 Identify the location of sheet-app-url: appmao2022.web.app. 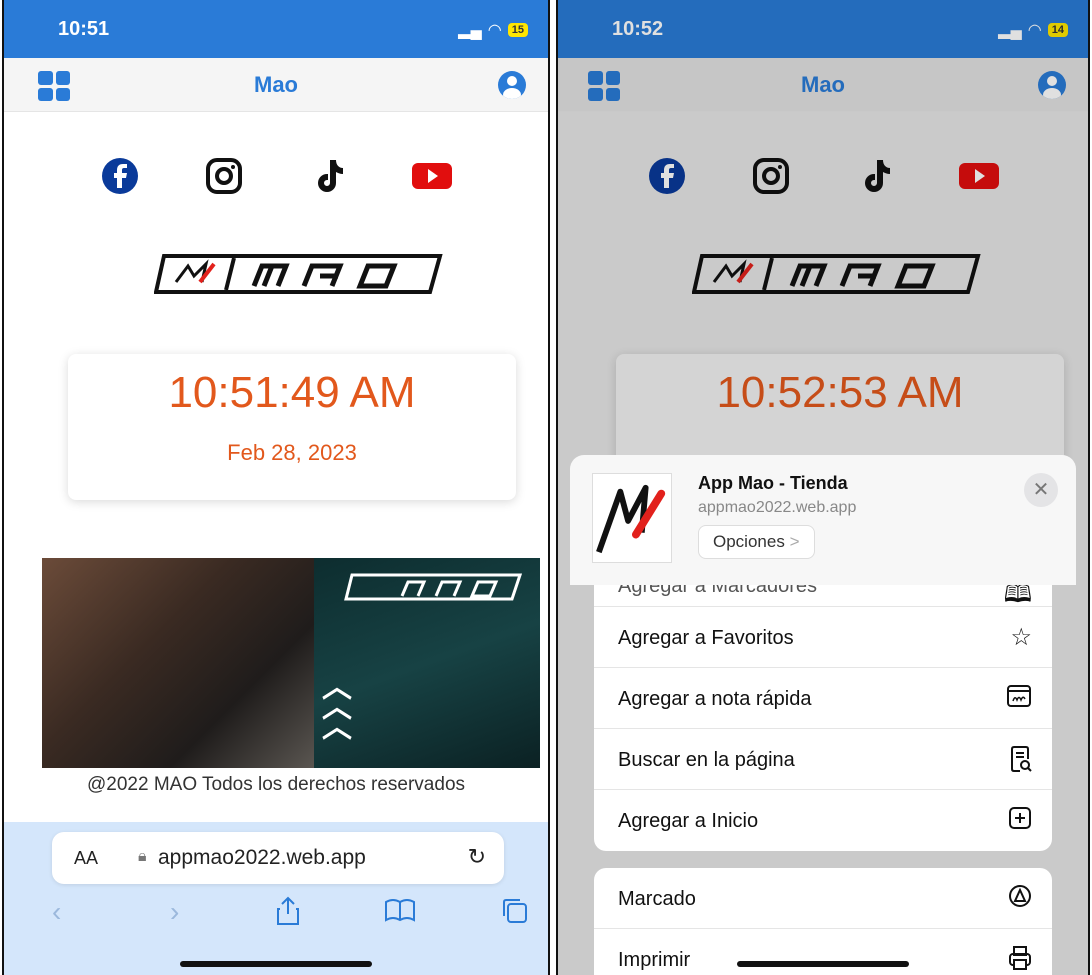
(777, 507).